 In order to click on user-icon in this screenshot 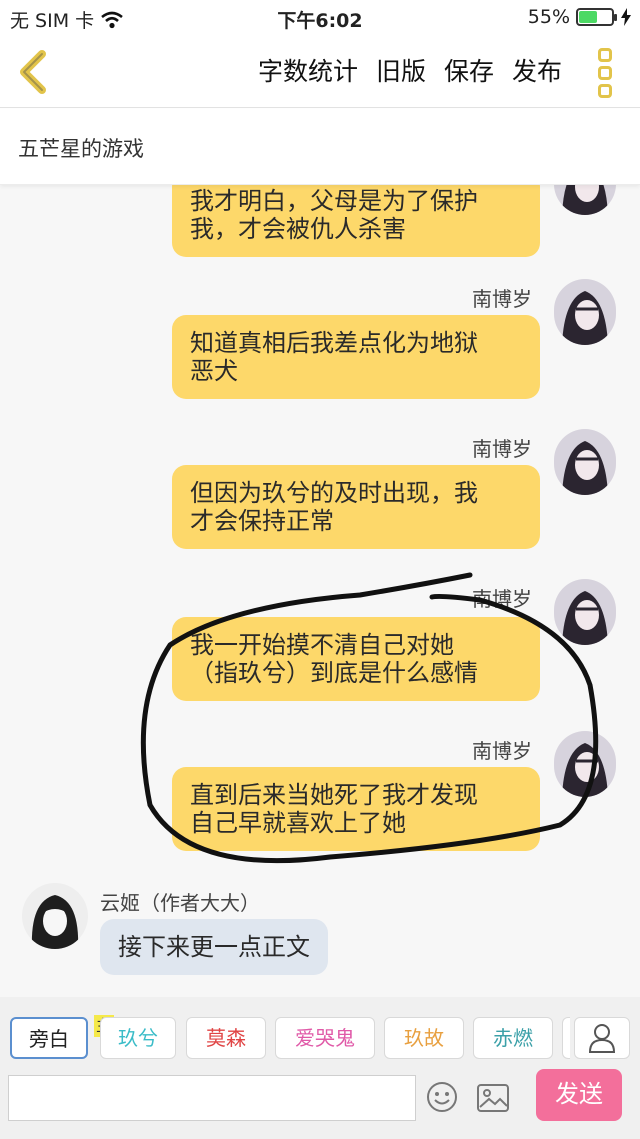, I will do `click(602, 1038)`.